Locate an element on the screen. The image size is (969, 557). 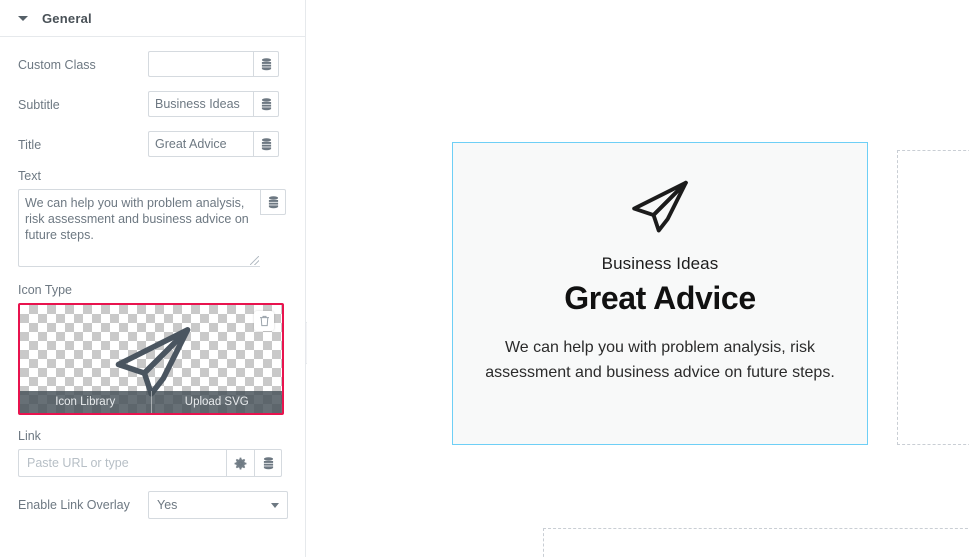
caret-down-icon is located at coordinates (23, 18).